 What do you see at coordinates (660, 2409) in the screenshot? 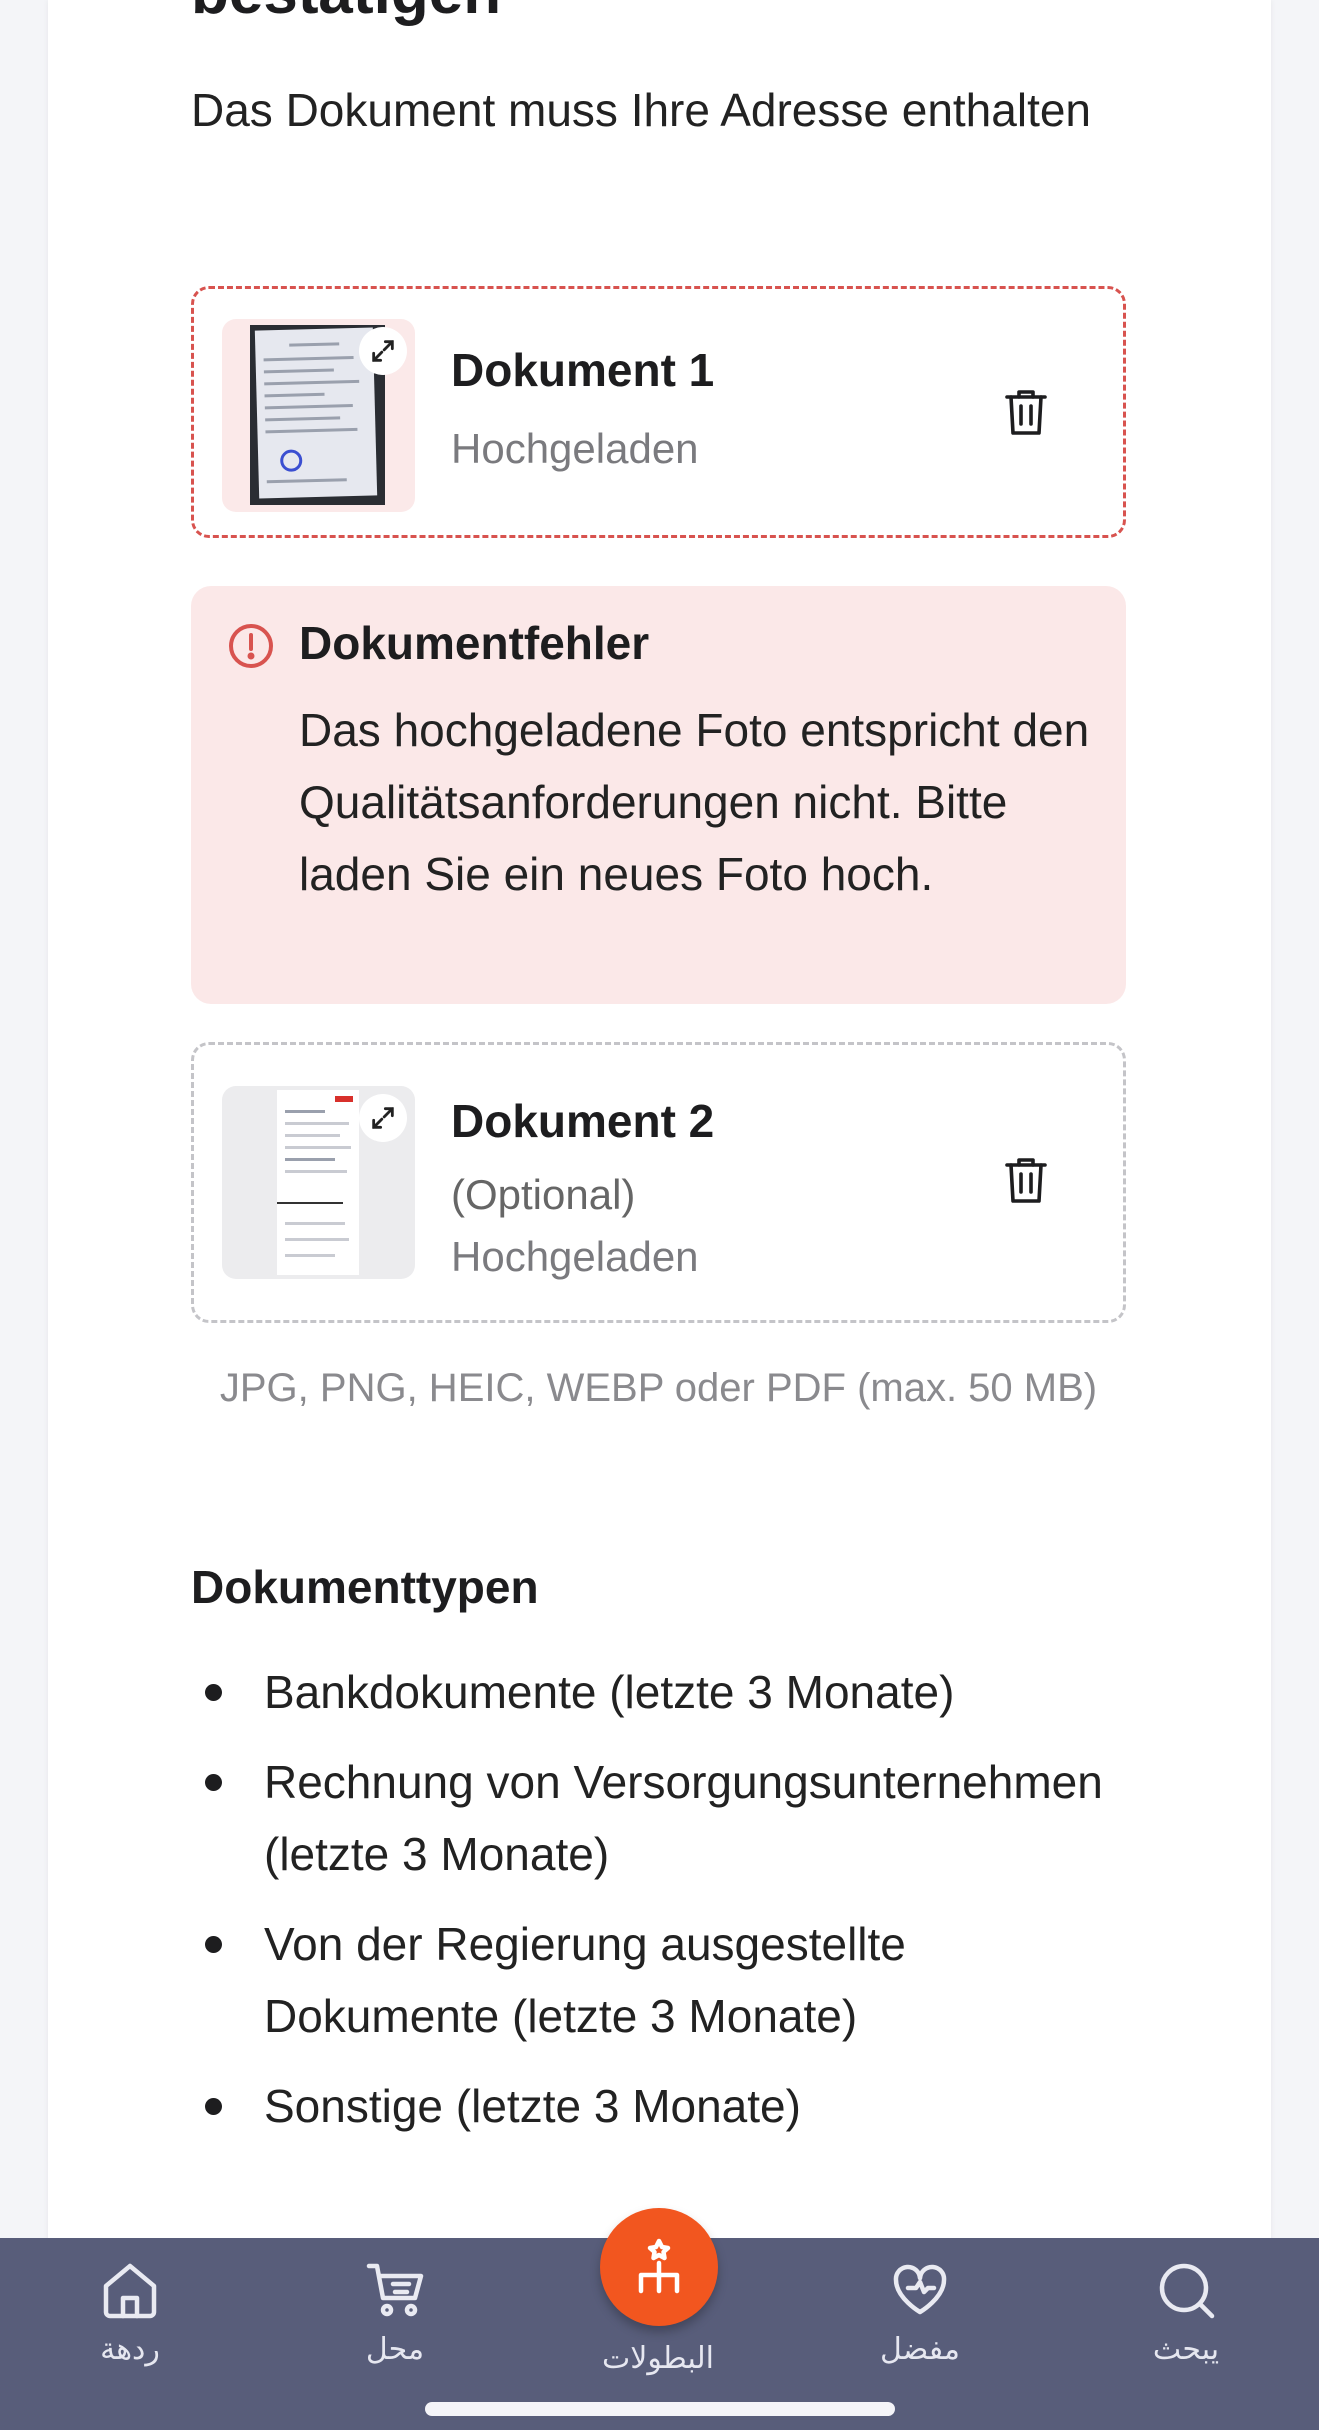
I see `home-indicator` at bounding box center [660, 2409].